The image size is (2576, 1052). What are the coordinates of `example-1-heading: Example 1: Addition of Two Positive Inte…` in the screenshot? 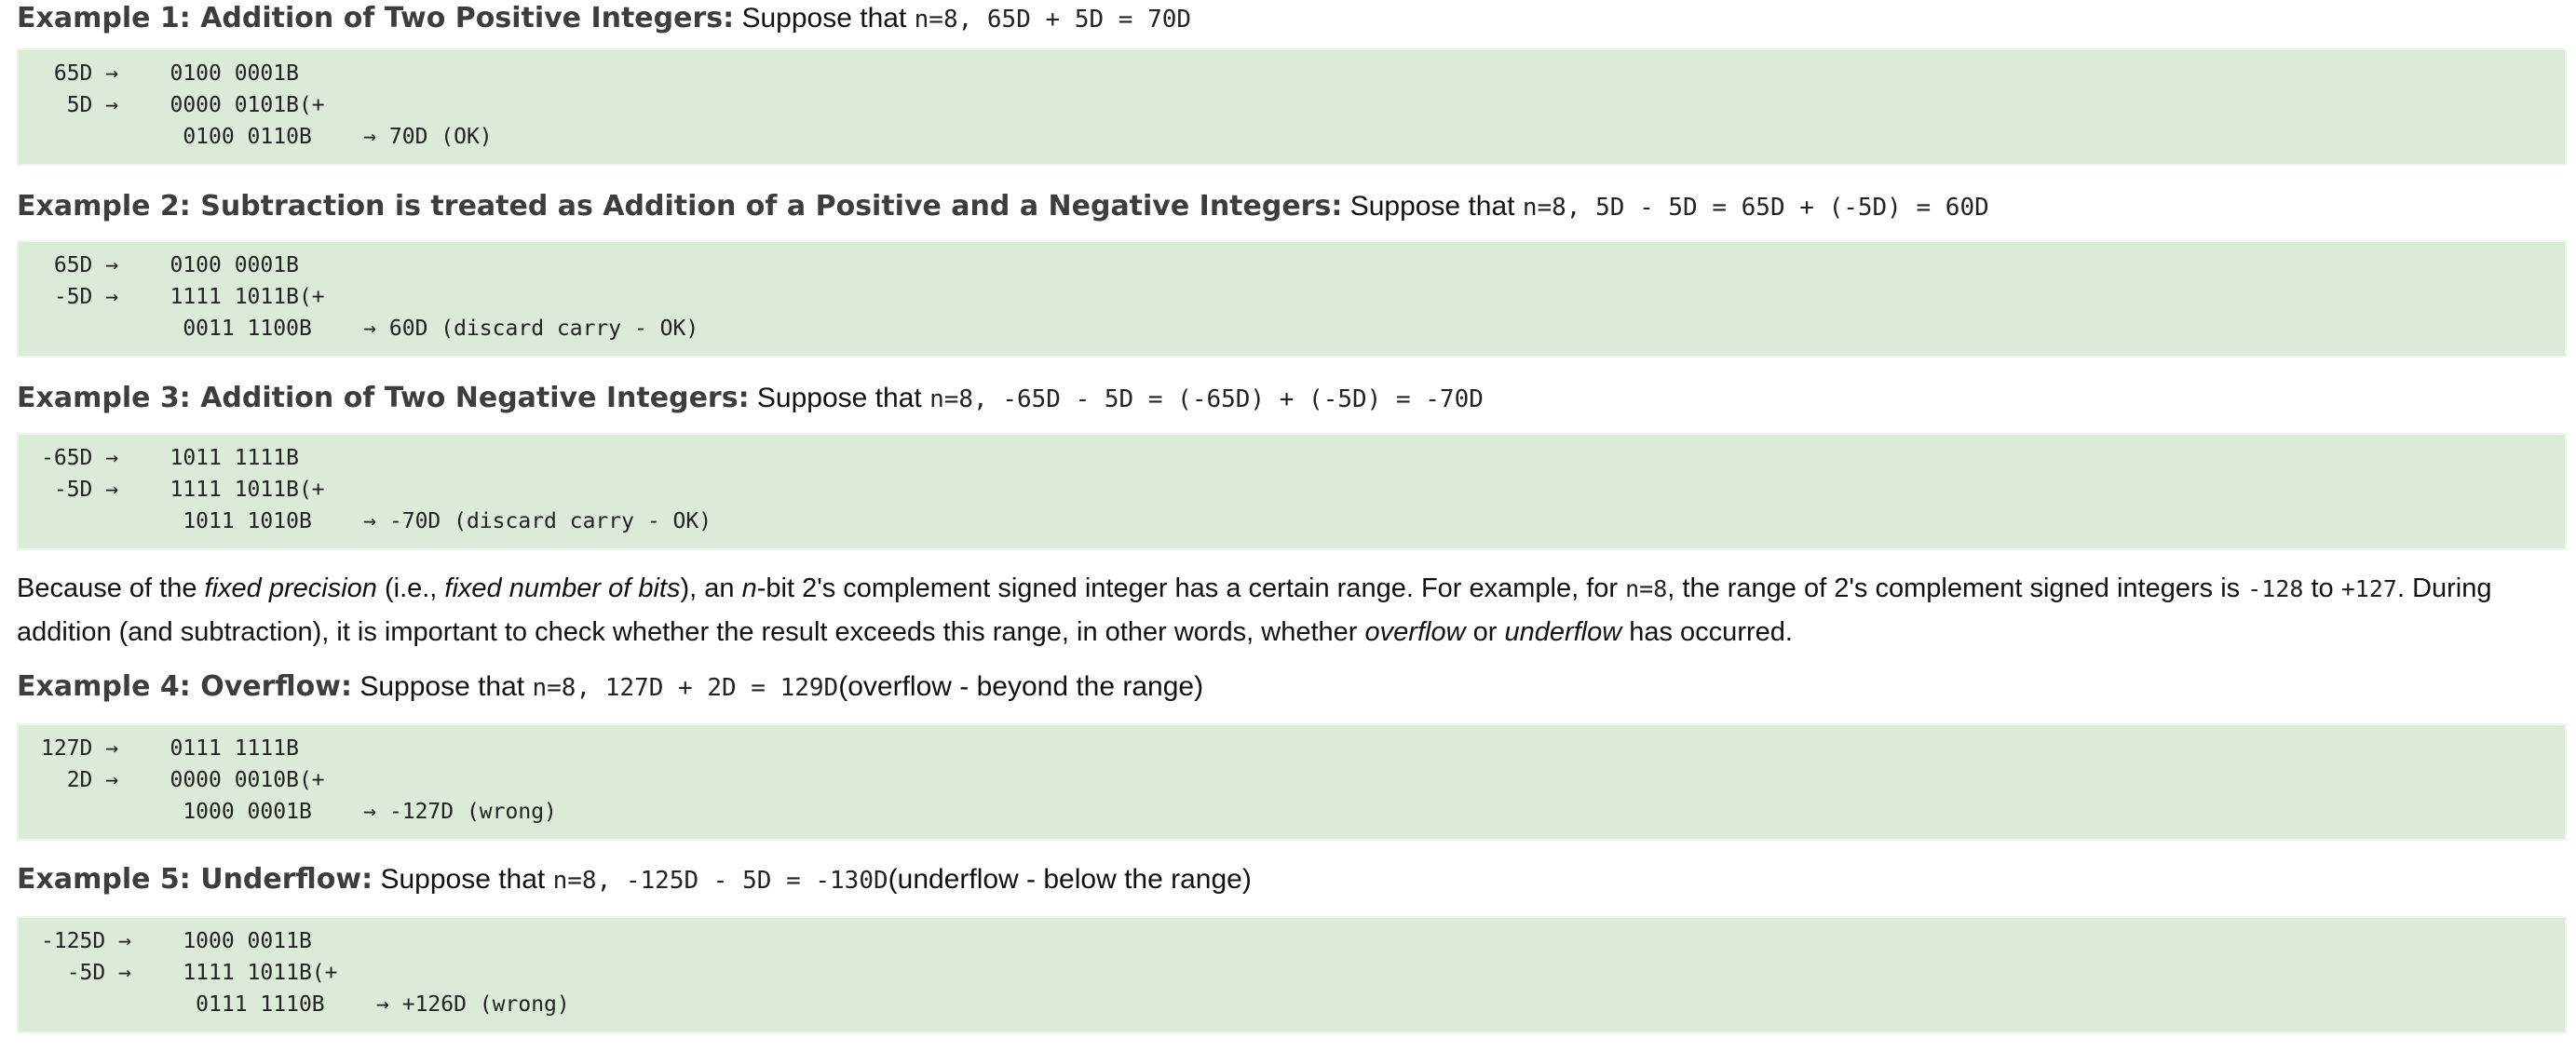 It's located at (604, 19).